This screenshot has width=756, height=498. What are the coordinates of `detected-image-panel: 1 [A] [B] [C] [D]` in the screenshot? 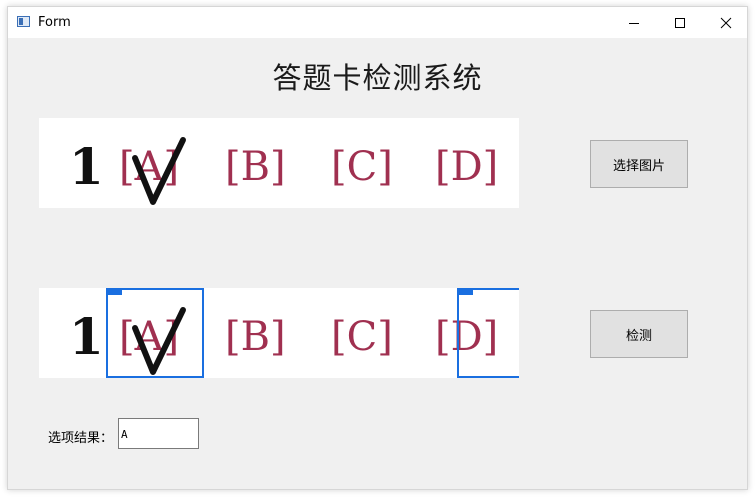 It's located at (279, 333).